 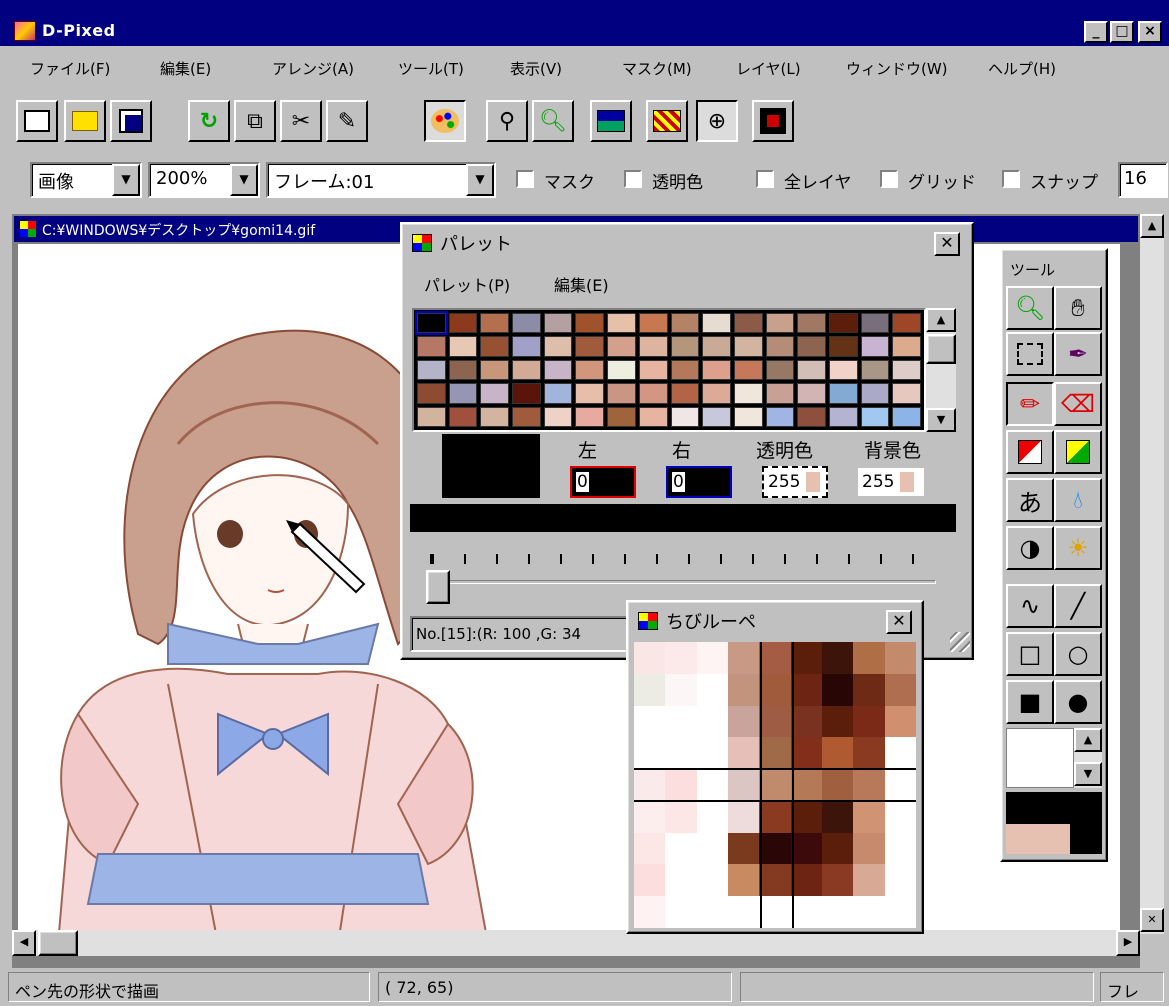 What do you see at coordinates (85, 121) in the screenshot?
I see `open-folder-icon` at bounding box center [85, 121].